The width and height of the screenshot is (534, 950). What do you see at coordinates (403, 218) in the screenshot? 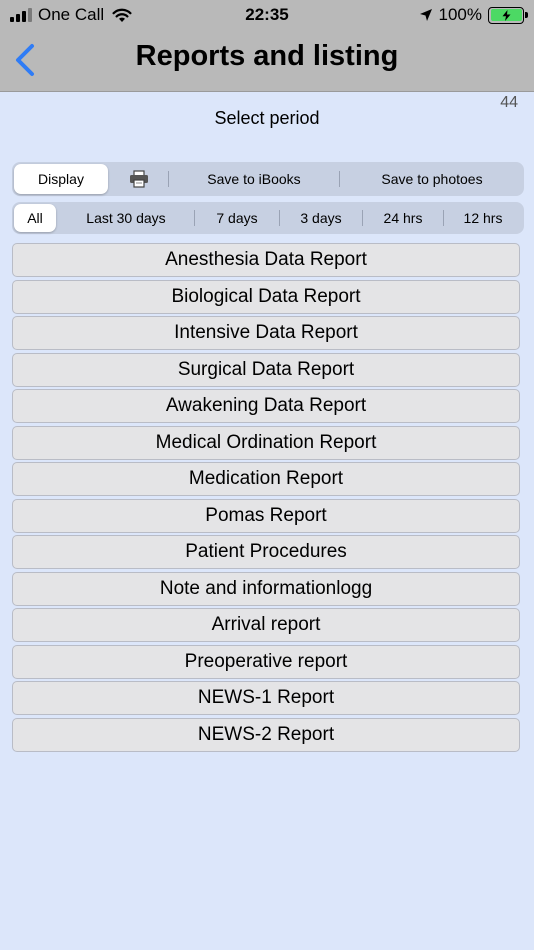
I see `period-24-hrs: 24 hrs` at bounding box center [403, 218].